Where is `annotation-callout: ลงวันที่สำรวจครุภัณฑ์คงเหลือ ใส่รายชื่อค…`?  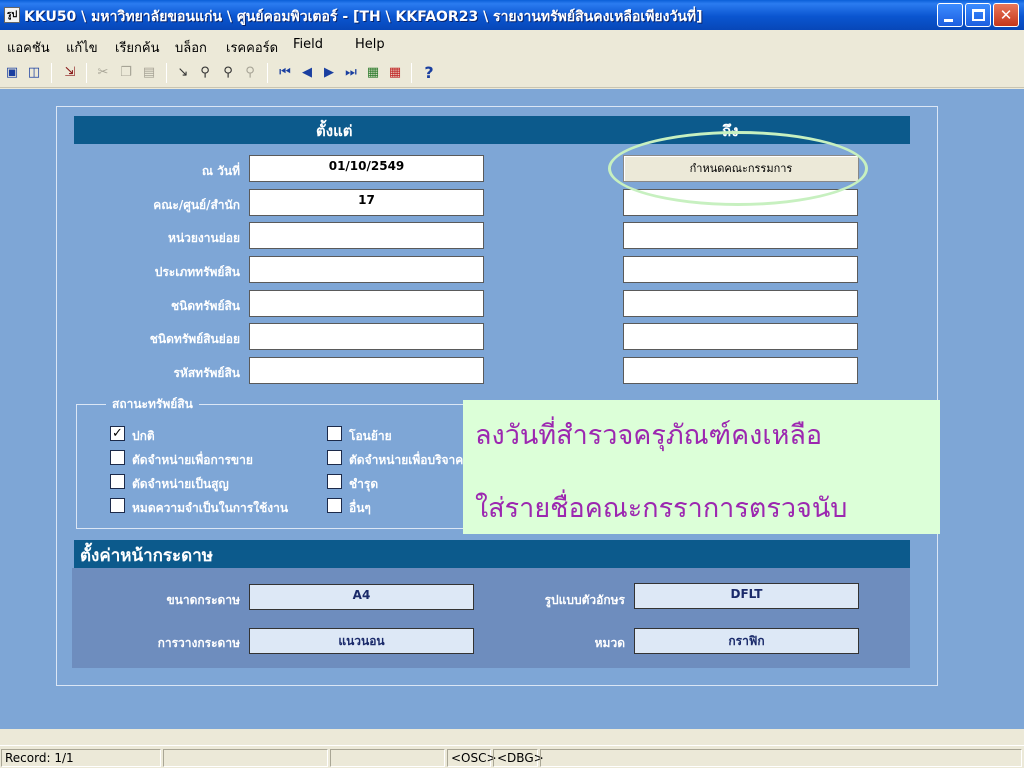 annotation-callout: ลงวันที่สำรวจครุภัณฑ์คงเหลือ ใส่รายชื่อค… is located at coordinates (701, 467).